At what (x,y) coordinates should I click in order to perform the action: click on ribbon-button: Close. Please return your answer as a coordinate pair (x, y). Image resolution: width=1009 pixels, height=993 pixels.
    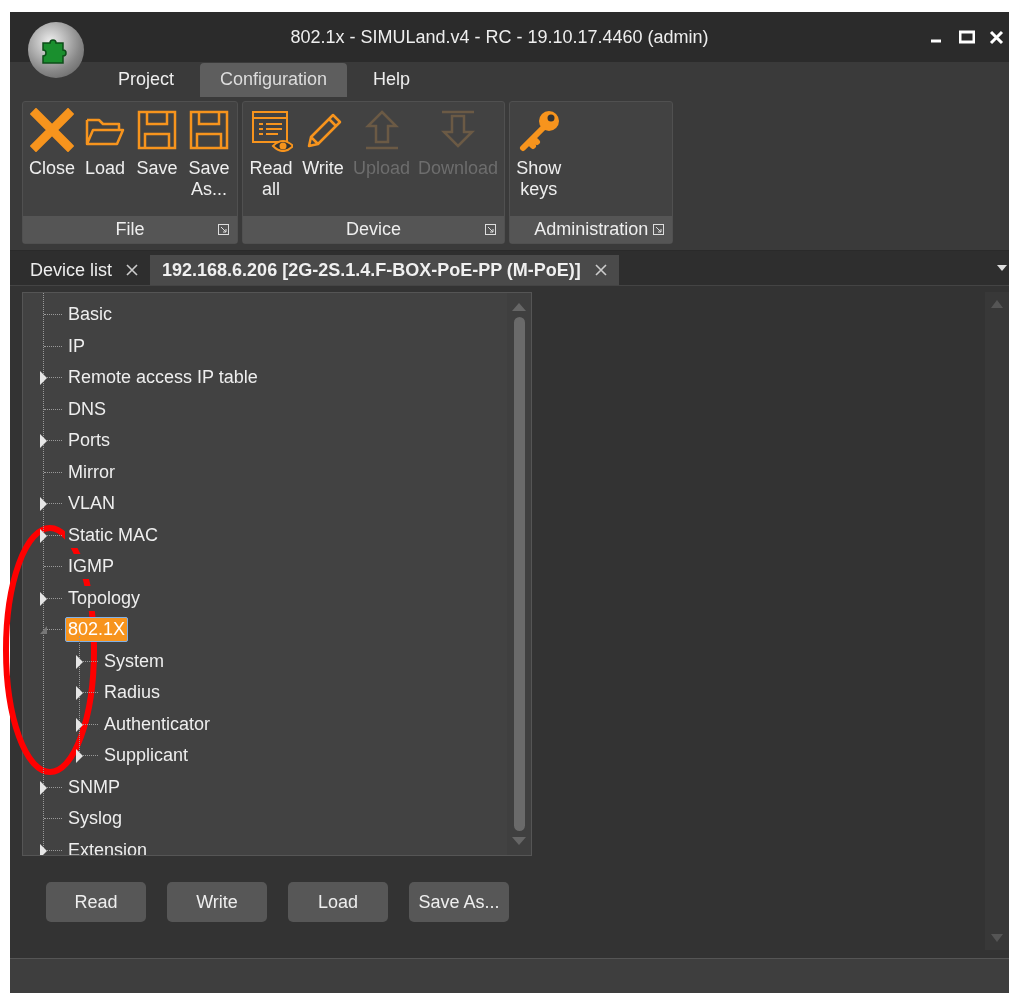
    Looking at the image, I should click on (52, 160).